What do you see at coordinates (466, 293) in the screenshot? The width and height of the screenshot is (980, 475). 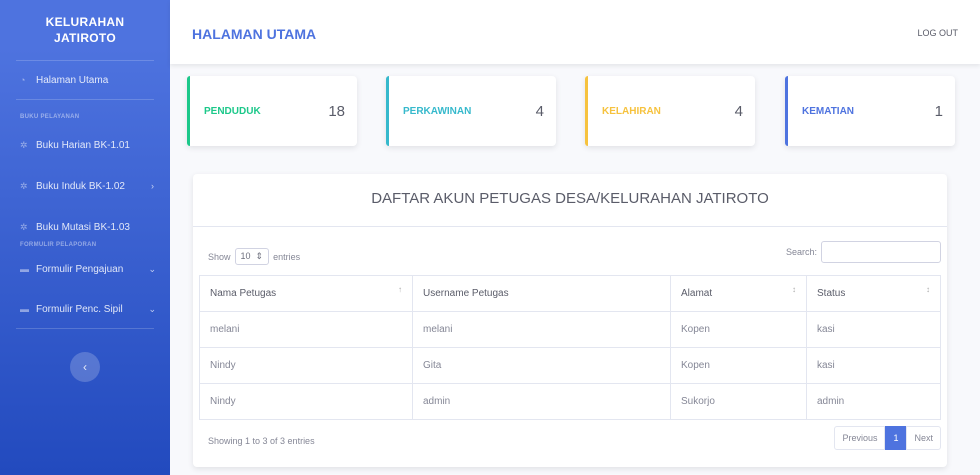 I see `column-header-label: Username Petugas` at bounding box center [466, 293].